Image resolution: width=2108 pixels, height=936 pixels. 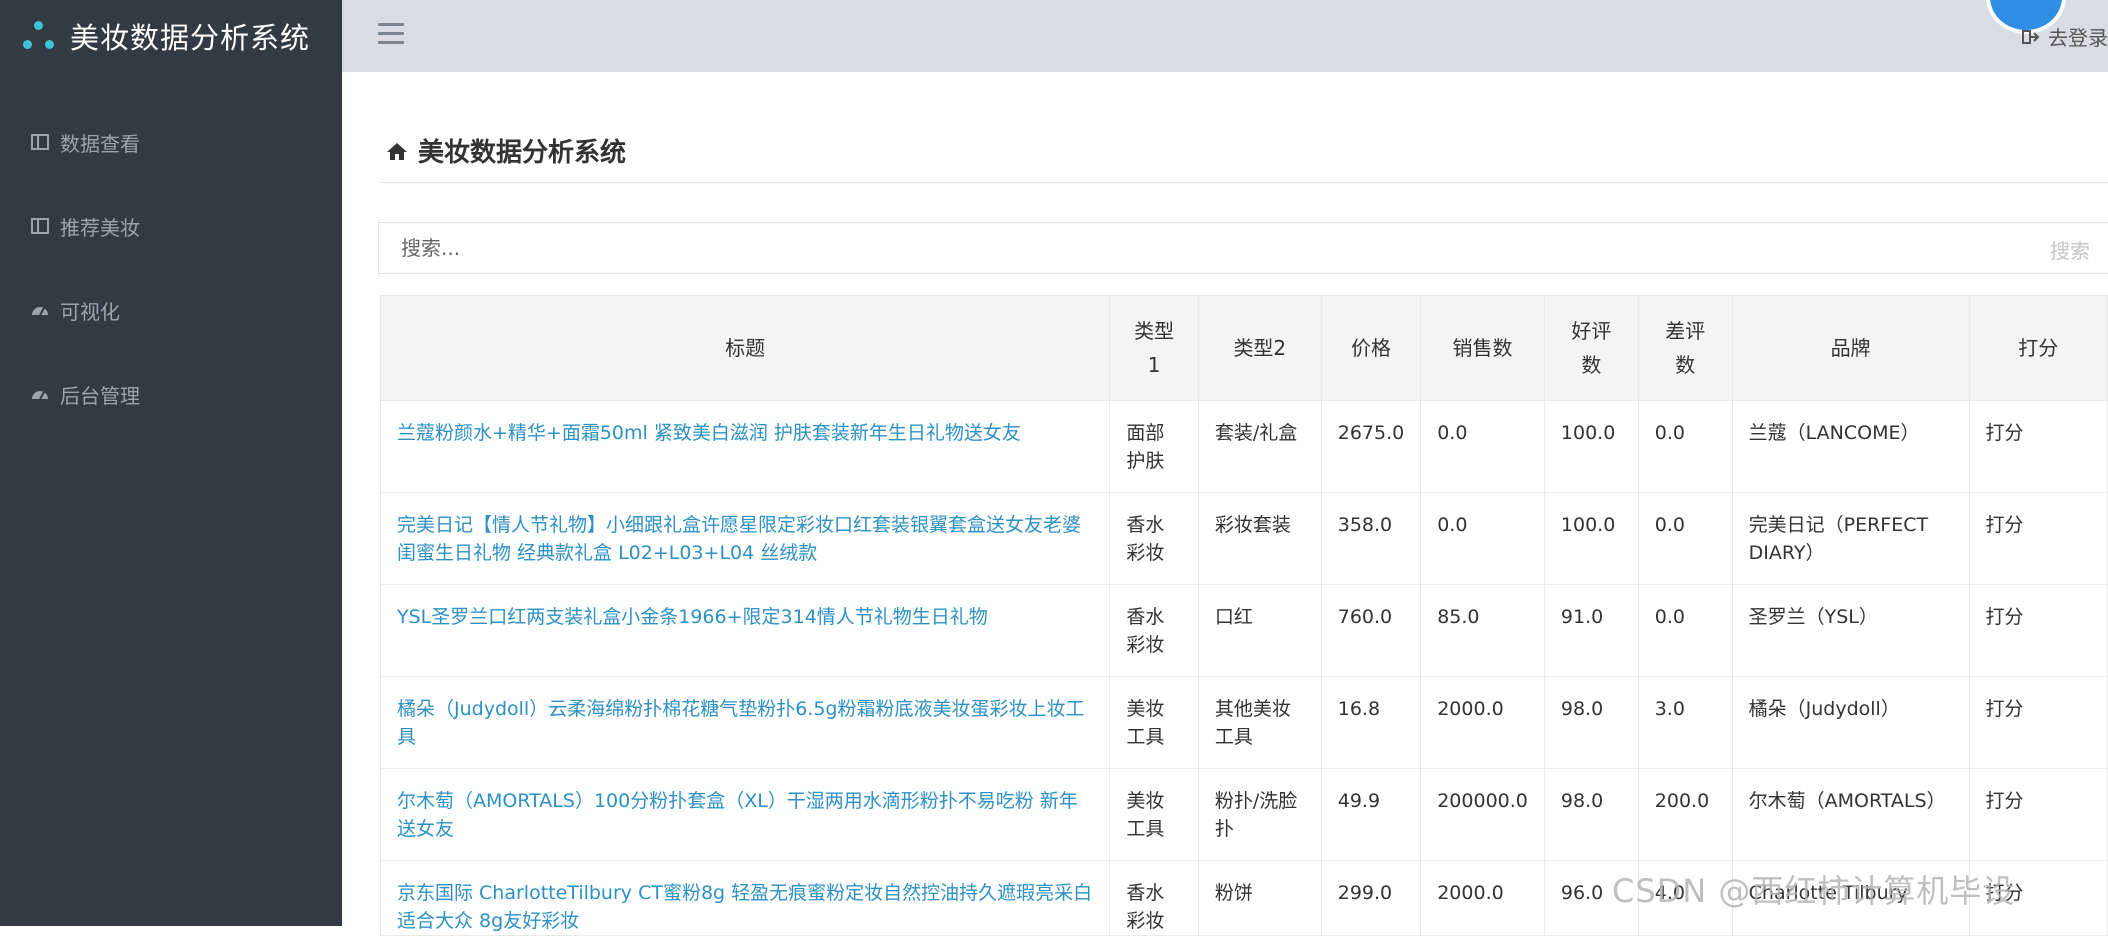 I want to click on table-cell: 粉扑/洗脸扑, so click(x=1259, y=814).